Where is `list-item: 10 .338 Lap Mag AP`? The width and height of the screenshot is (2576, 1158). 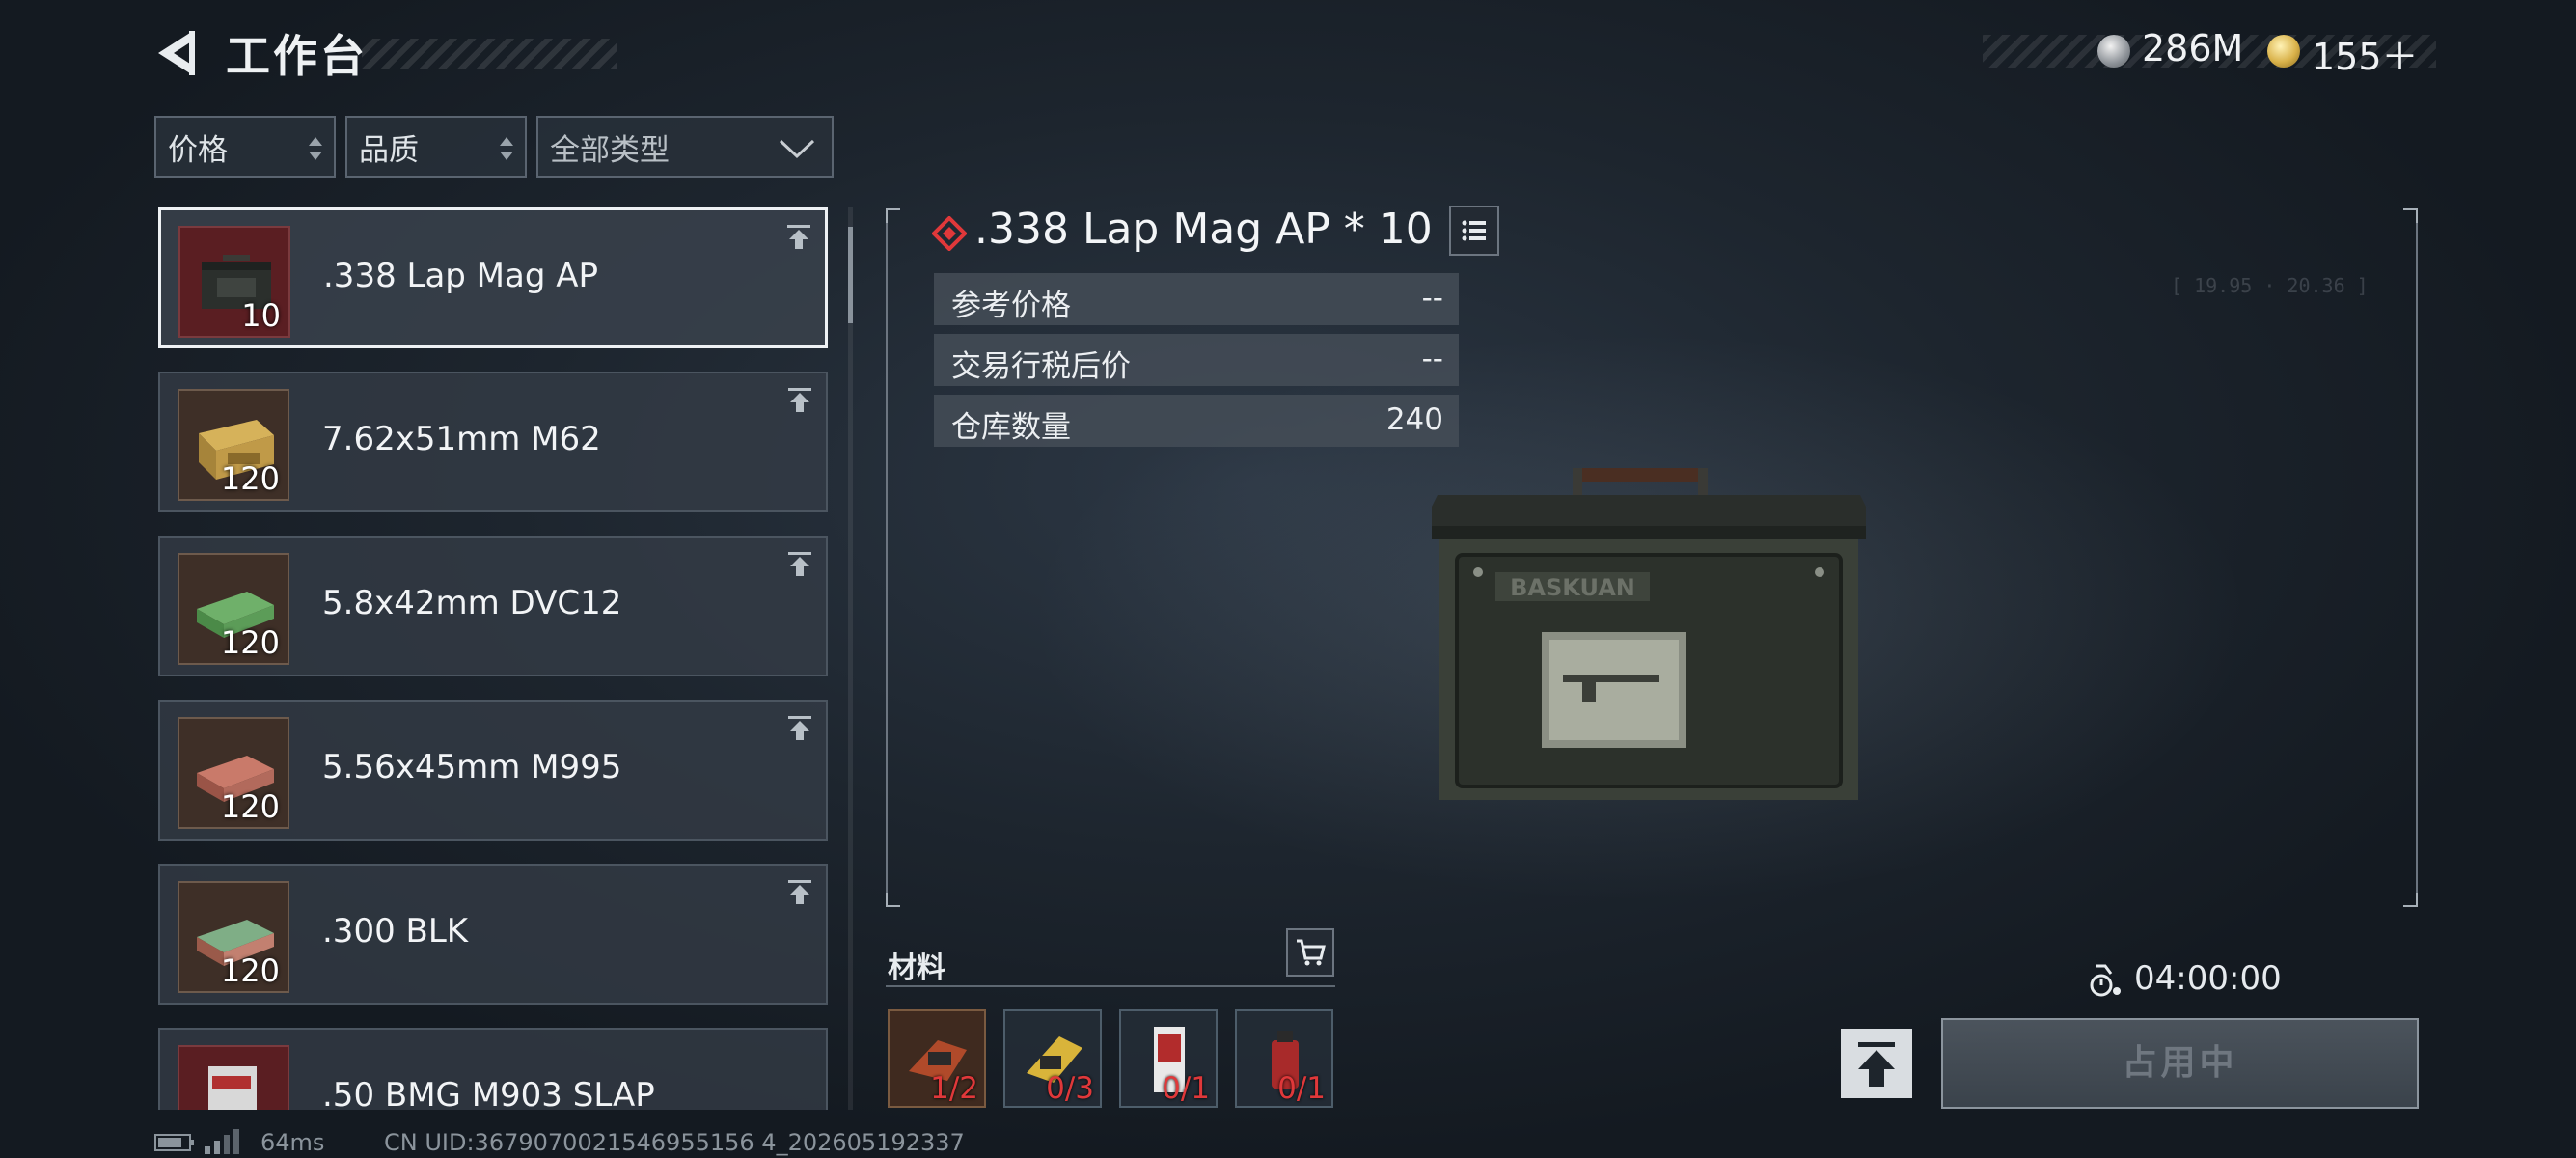 list-item: 10 .338 Lap Mag AP is located at coordinates (493, 277).